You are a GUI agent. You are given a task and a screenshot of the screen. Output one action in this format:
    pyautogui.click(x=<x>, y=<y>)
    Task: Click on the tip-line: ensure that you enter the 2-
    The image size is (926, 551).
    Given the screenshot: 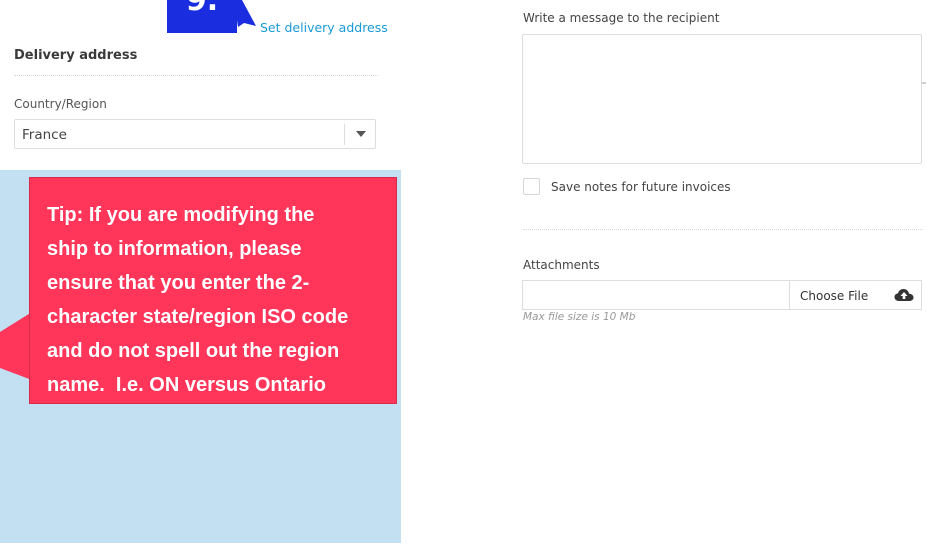 What is the action you would take?
    pyautogui.click(x=178, y=283)
    